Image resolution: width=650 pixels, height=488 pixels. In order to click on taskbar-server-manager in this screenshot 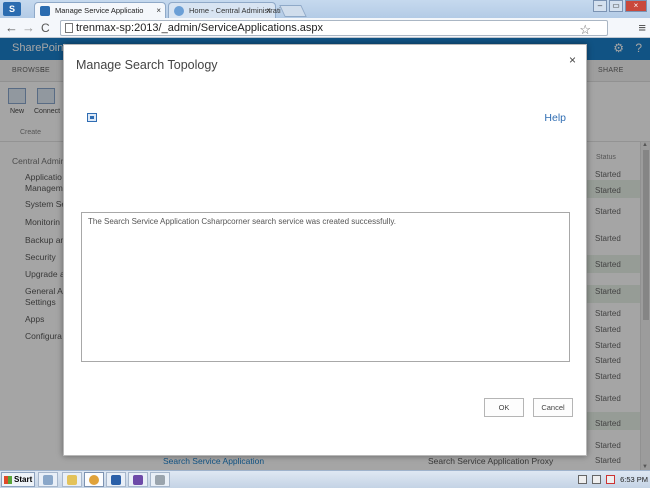, I will do `click(48, 479)`.